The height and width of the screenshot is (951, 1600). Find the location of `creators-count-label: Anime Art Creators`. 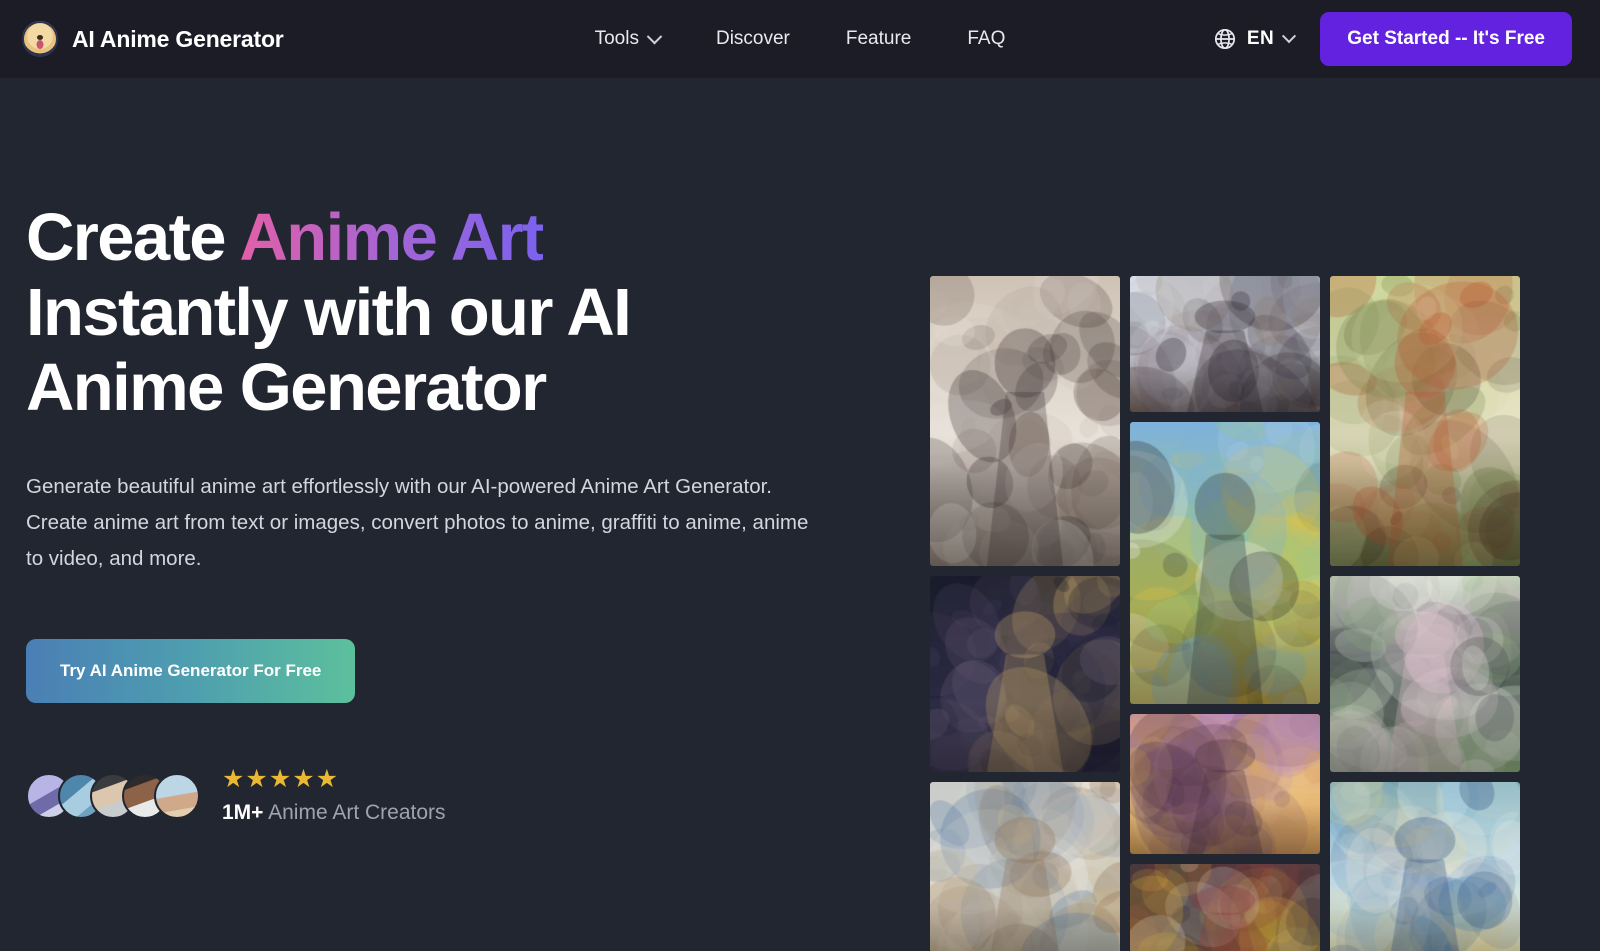

creators-count-label: Anime Art Creators is located at coordinates (357, 812).